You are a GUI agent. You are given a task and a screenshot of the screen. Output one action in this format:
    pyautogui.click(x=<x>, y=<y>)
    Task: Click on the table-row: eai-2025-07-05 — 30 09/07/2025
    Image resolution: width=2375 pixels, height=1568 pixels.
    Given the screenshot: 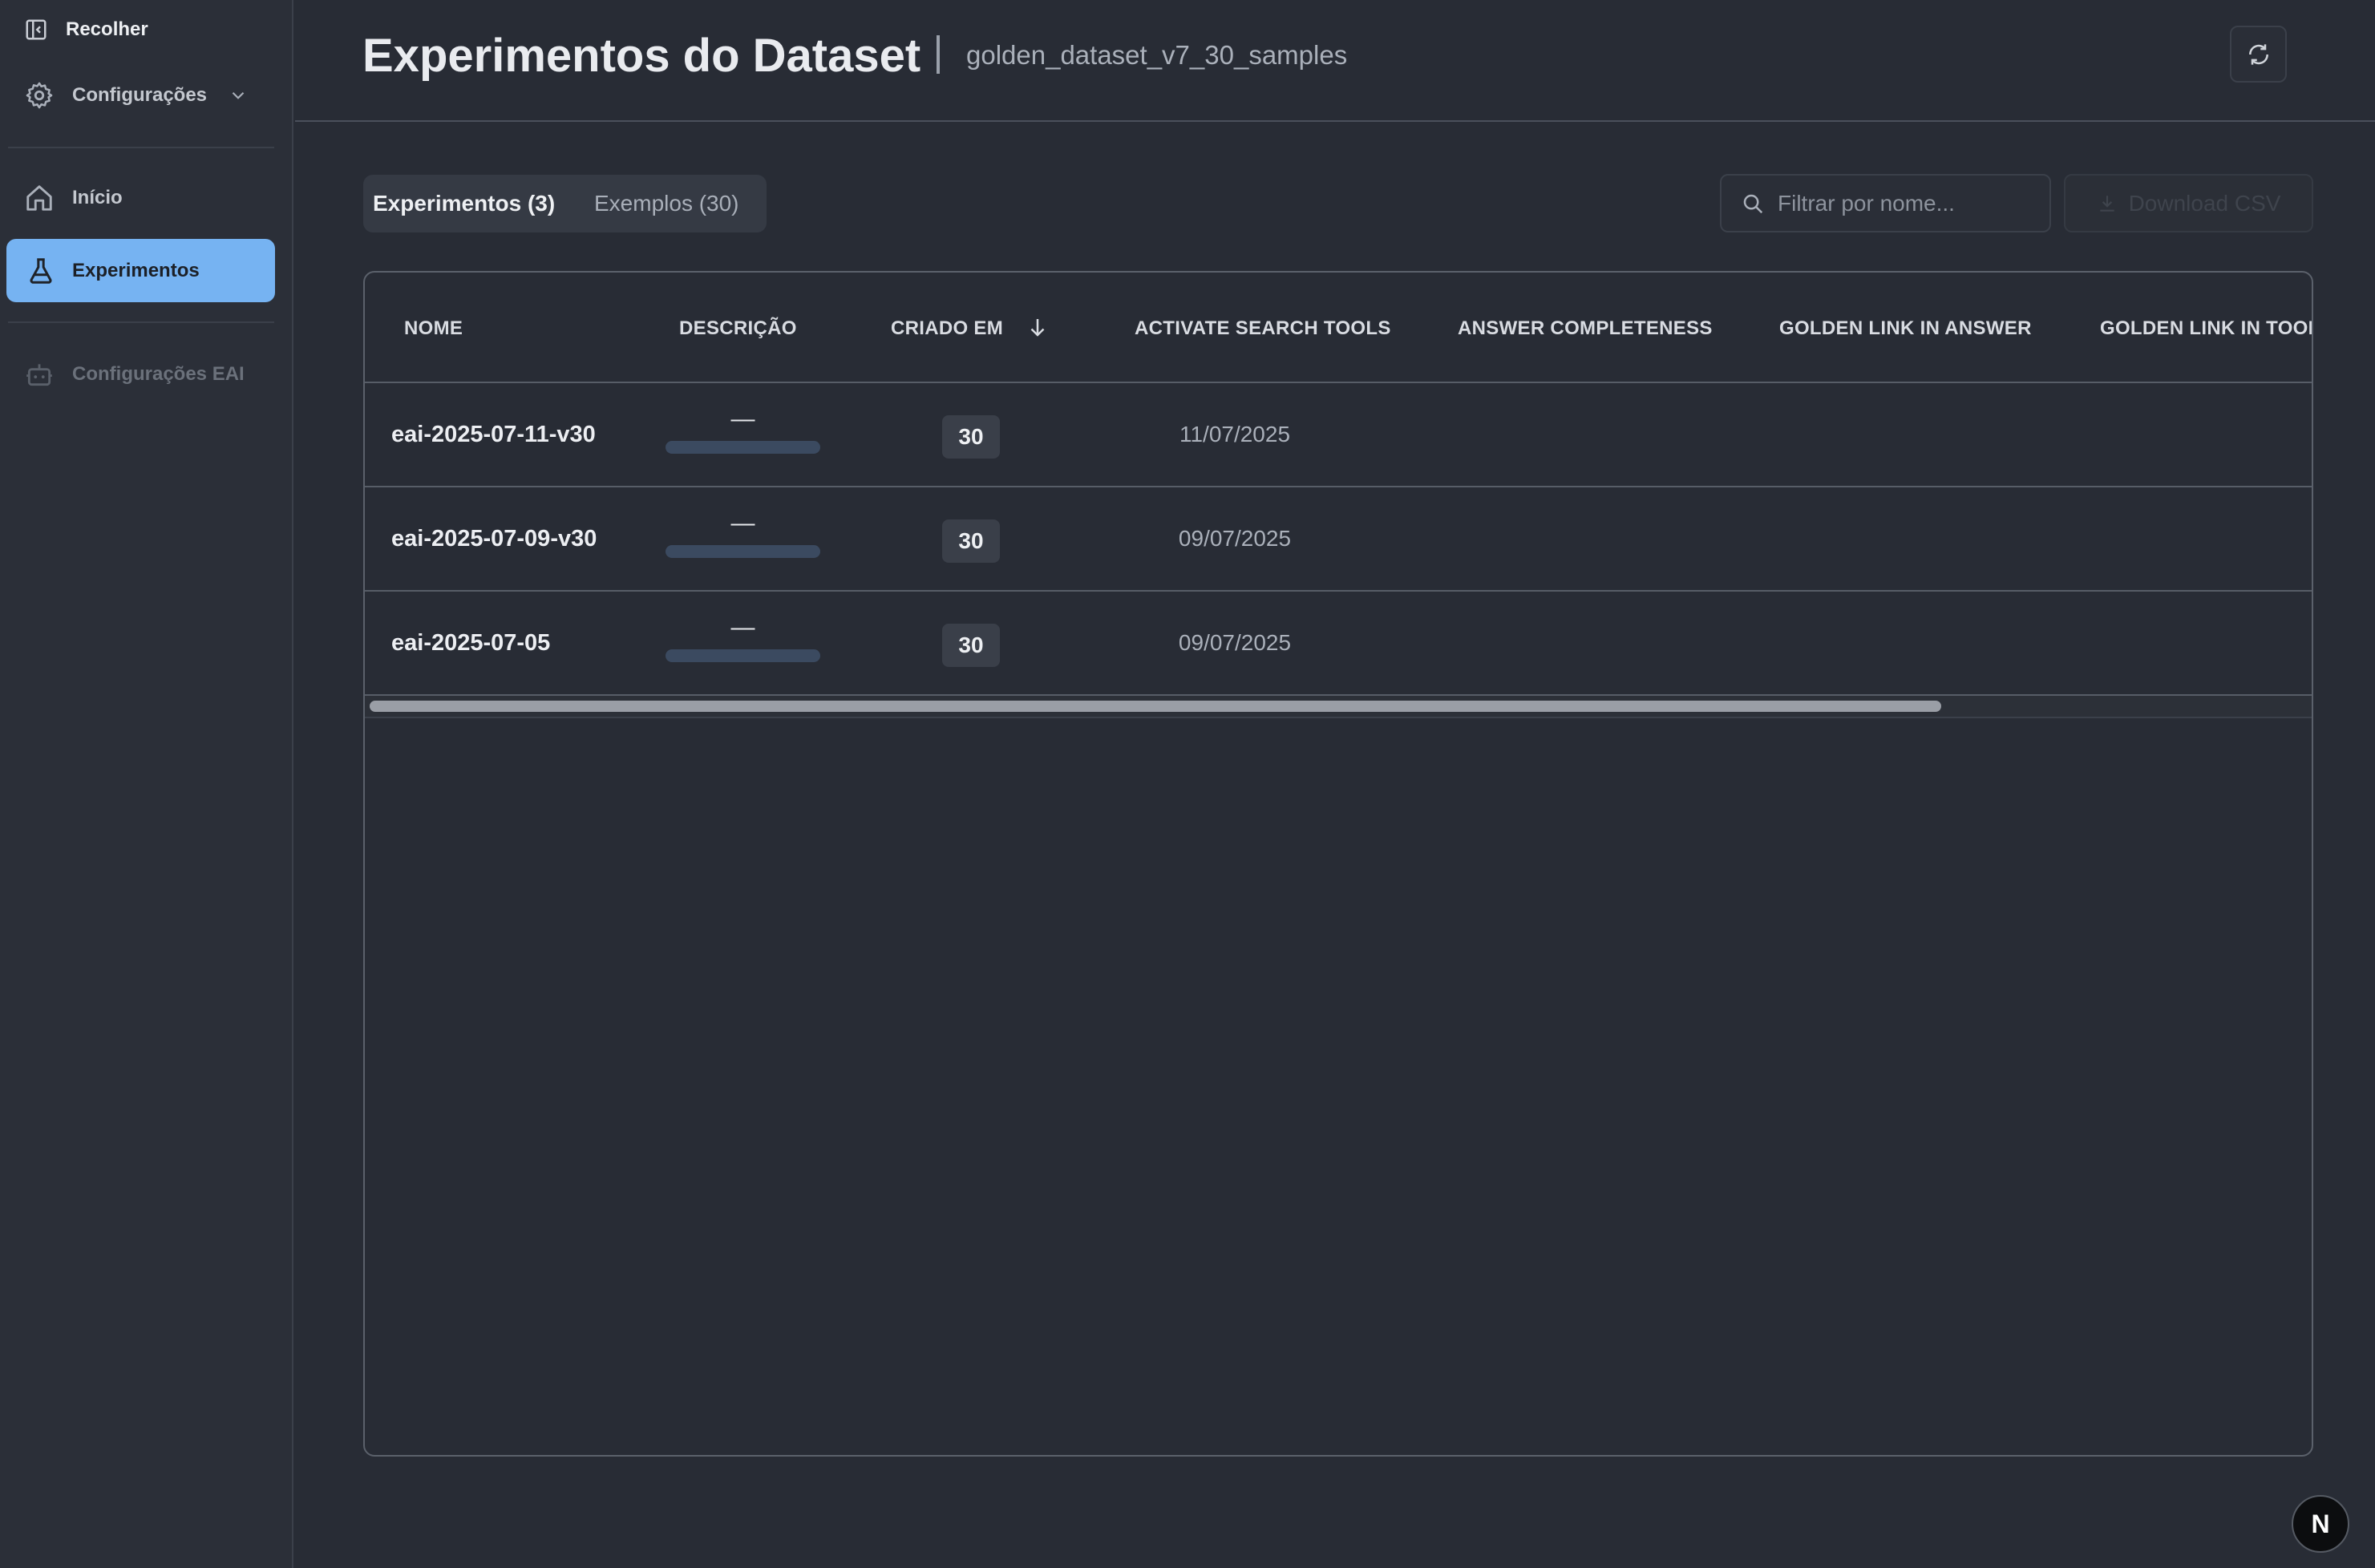 What is the action you would take?
    pyautogui.click(x=1338, y=644)
    